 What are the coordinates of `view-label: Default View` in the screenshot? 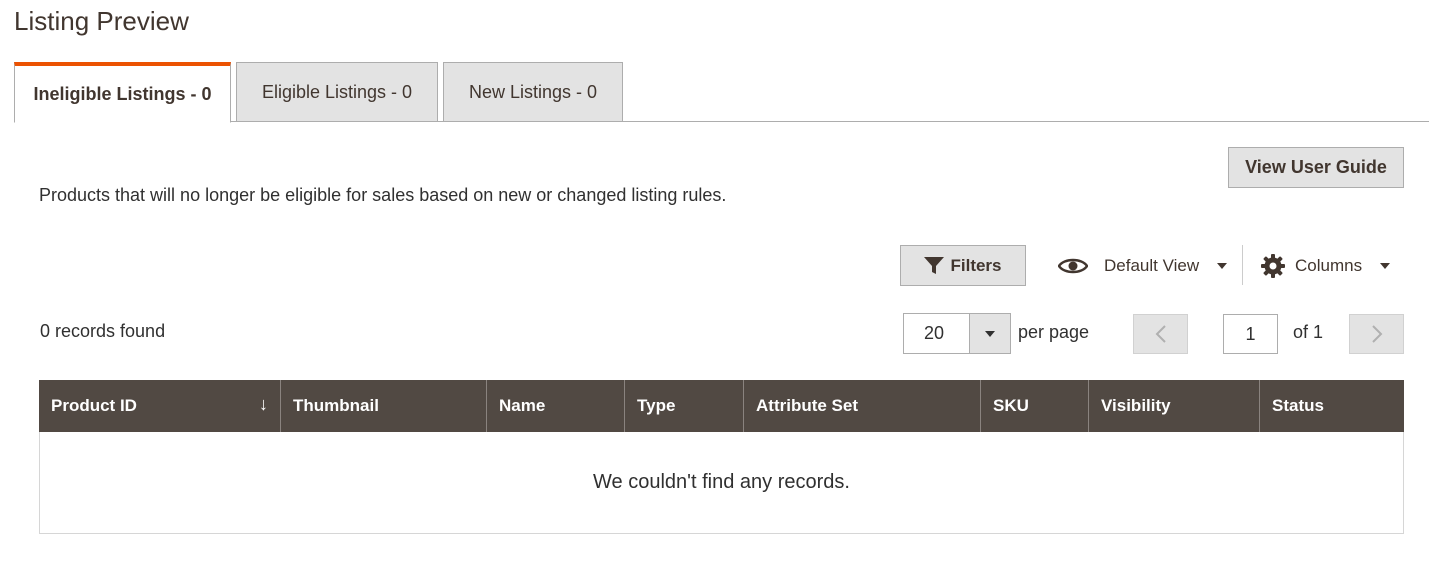 It's located at (1152, 265).